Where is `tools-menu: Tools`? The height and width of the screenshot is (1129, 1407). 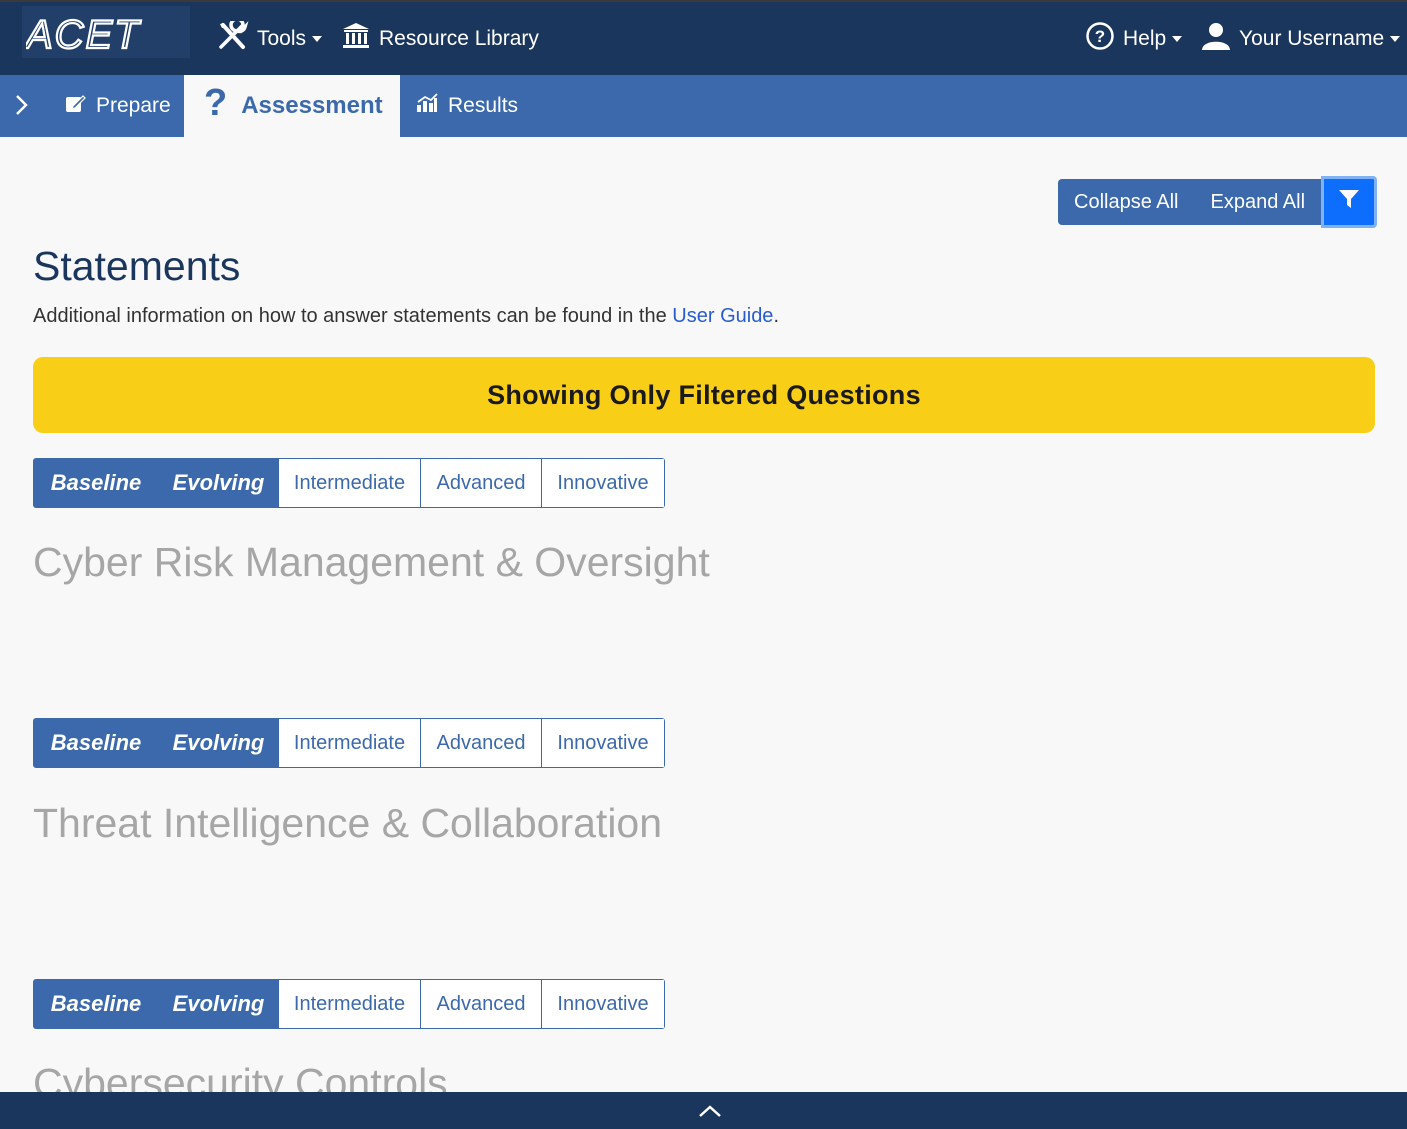 tools-menu: Tools is located at coordinates (270, 37).